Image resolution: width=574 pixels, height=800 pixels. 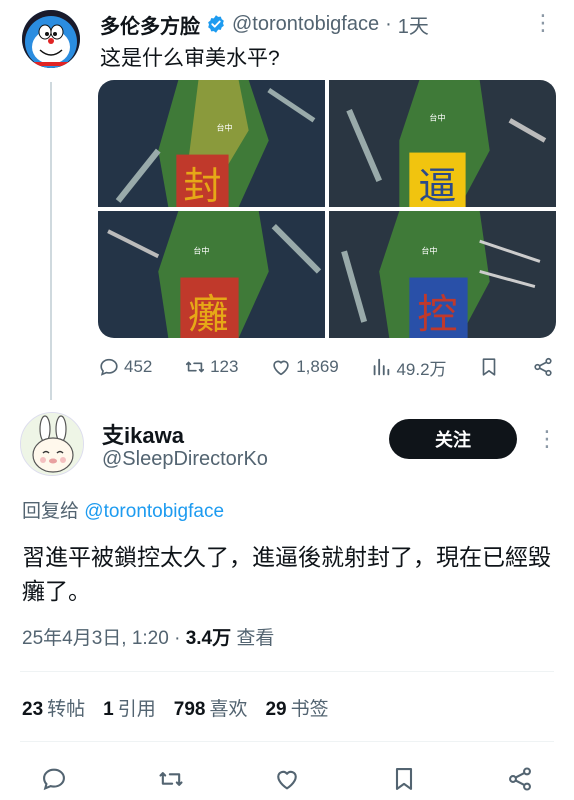 What do you see at coordinates (276, 709) in the screenshot?
I see `bookmarks-count: 29` at bounding box center [276, 709].